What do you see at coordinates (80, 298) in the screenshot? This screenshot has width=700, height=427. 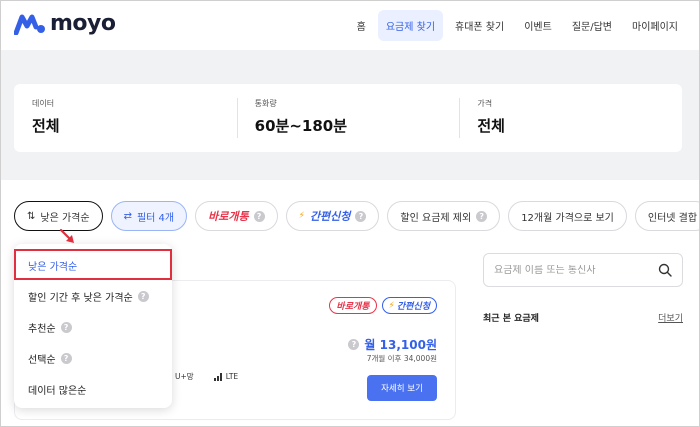 I see `sort-option-label: 할인 기간 후 낮은 가격순` at bounding box center [80, 298].